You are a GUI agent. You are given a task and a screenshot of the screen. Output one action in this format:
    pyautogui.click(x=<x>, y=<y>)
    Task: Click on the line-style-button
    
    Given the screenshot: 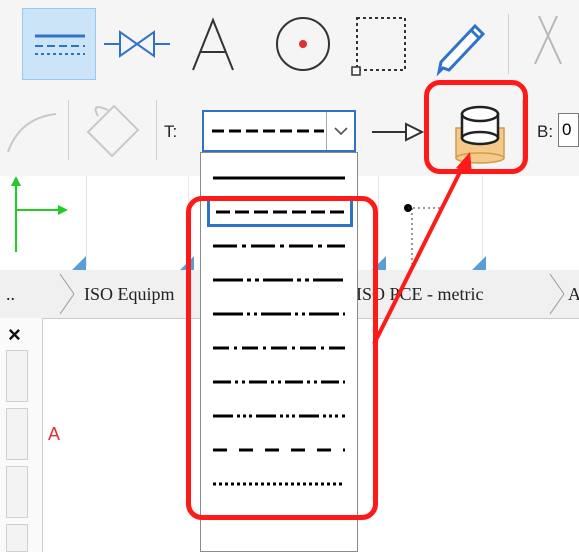 What is the action you would take?
    pyautogui.click(x=59, y=44)
    